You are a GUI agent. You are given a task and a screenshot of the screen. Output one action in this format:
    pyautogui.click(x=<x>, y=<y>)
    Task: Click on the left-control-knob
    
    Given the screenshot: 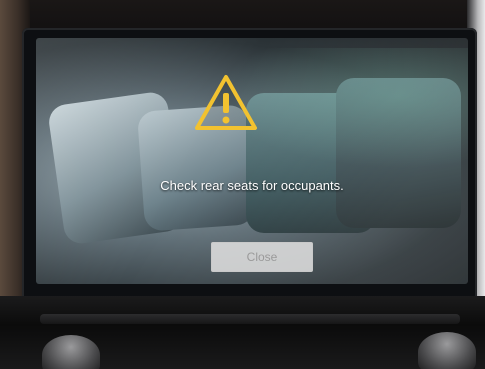 What is the action you would take?
    pyautogui.click(x=71, y=352)
    